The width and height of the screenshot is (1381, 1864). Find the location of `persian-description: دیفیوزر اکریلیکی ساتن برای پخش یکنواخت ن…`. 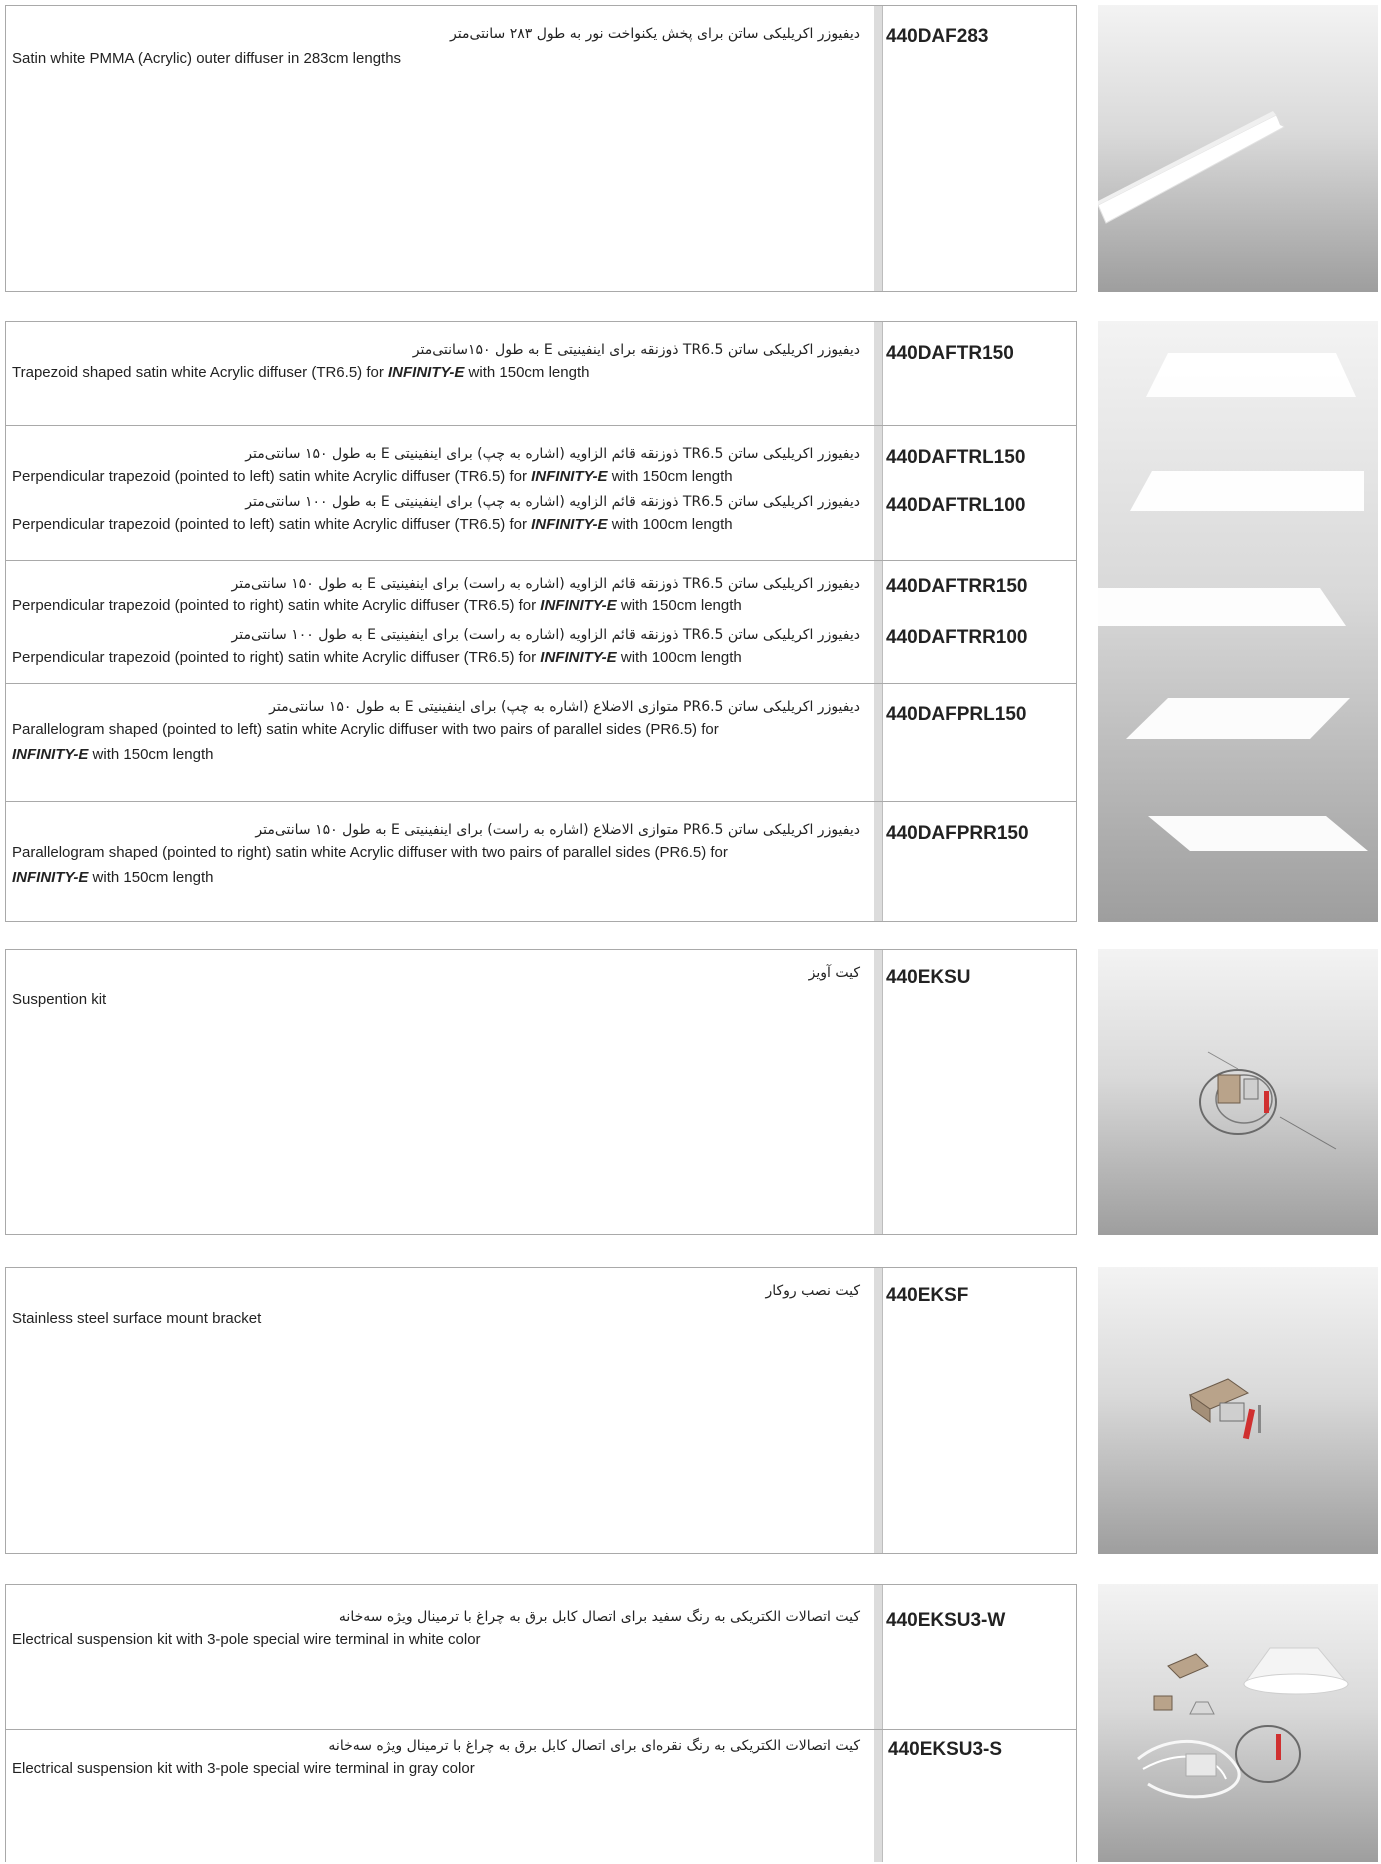

persian-description: دیفیوزر اکریلیکی ساتن برای پخش یکنواخت ن… is located at coordinates (655, 34).